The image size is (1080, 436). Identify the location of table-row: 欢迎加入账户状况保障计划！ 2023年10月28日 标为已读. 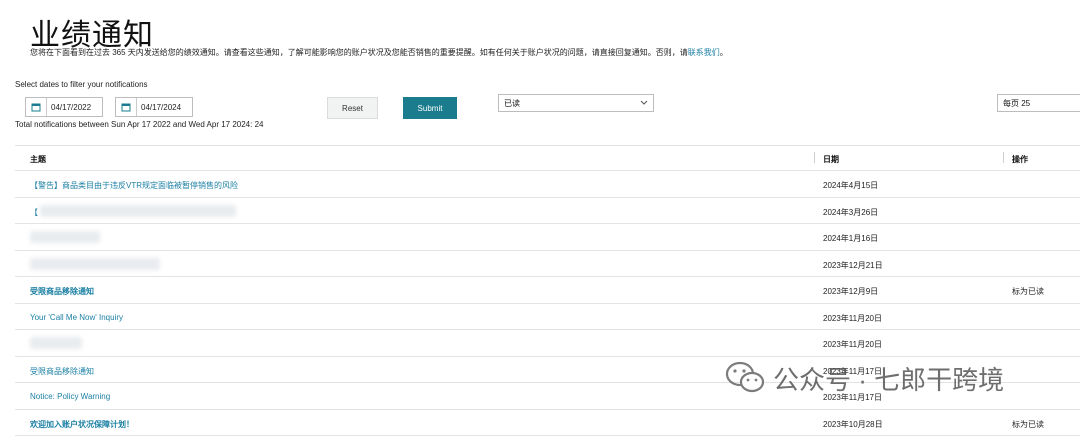
(547, 423).